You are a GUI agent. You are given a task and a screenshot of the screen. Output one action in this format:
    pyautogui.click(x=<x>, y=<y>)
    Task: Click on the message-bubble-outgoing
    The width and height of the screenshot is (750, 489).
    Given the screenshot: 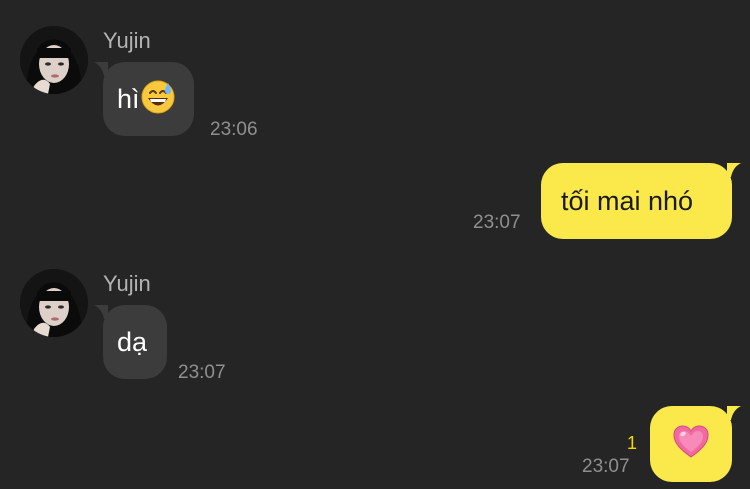 What is the action you would take?
    pyautogui.click(x=695, y=444)
    